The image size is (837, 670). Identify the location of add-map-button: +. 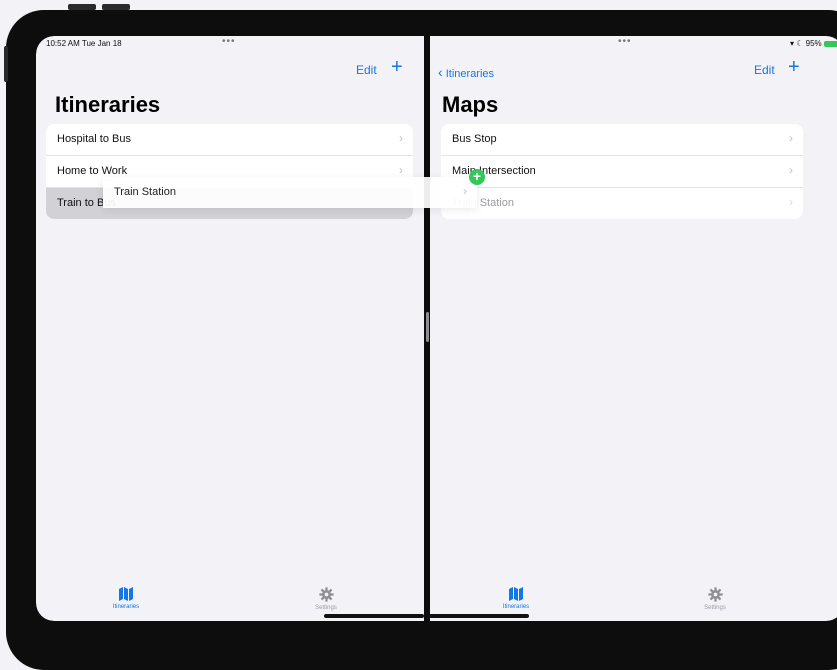
(794, 67).